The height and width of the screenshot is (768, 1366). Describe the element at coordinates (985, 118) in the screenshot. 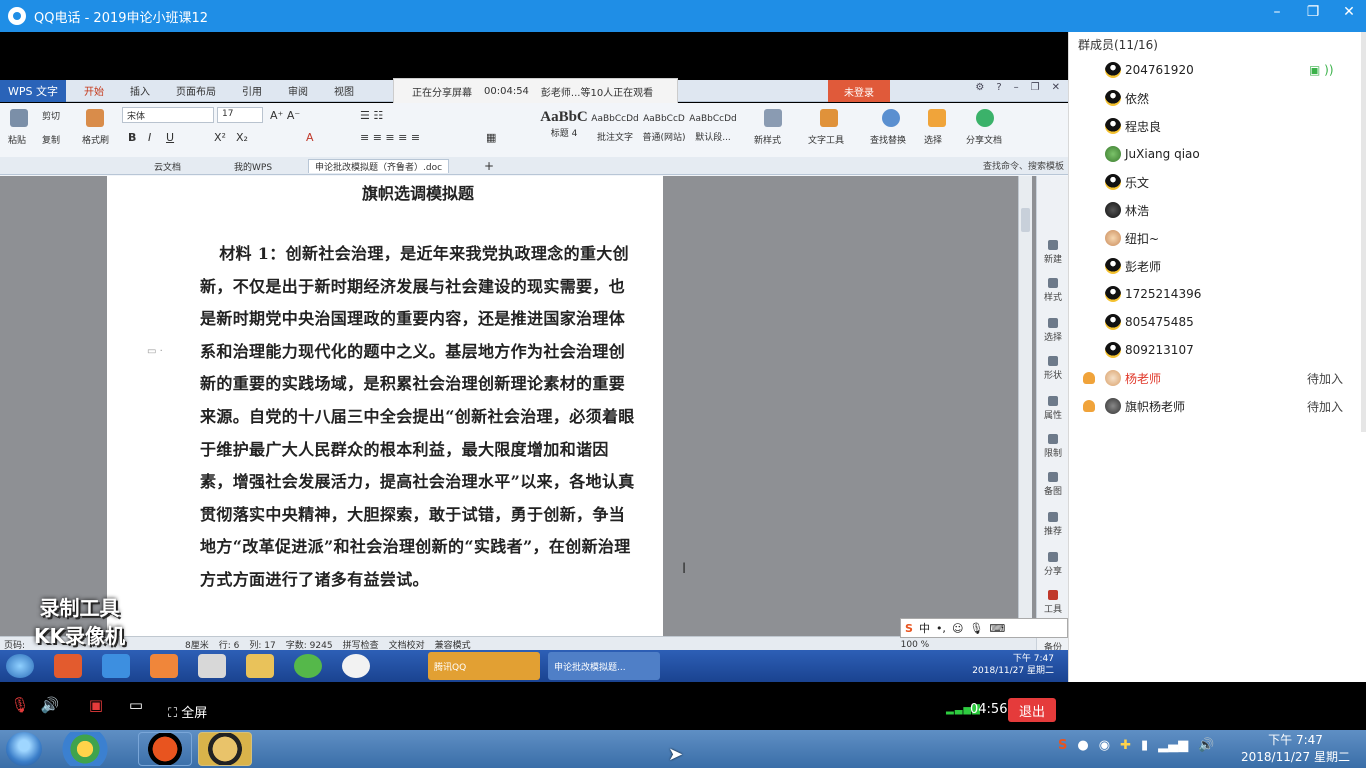

I see `share-doc-icon` at that location.